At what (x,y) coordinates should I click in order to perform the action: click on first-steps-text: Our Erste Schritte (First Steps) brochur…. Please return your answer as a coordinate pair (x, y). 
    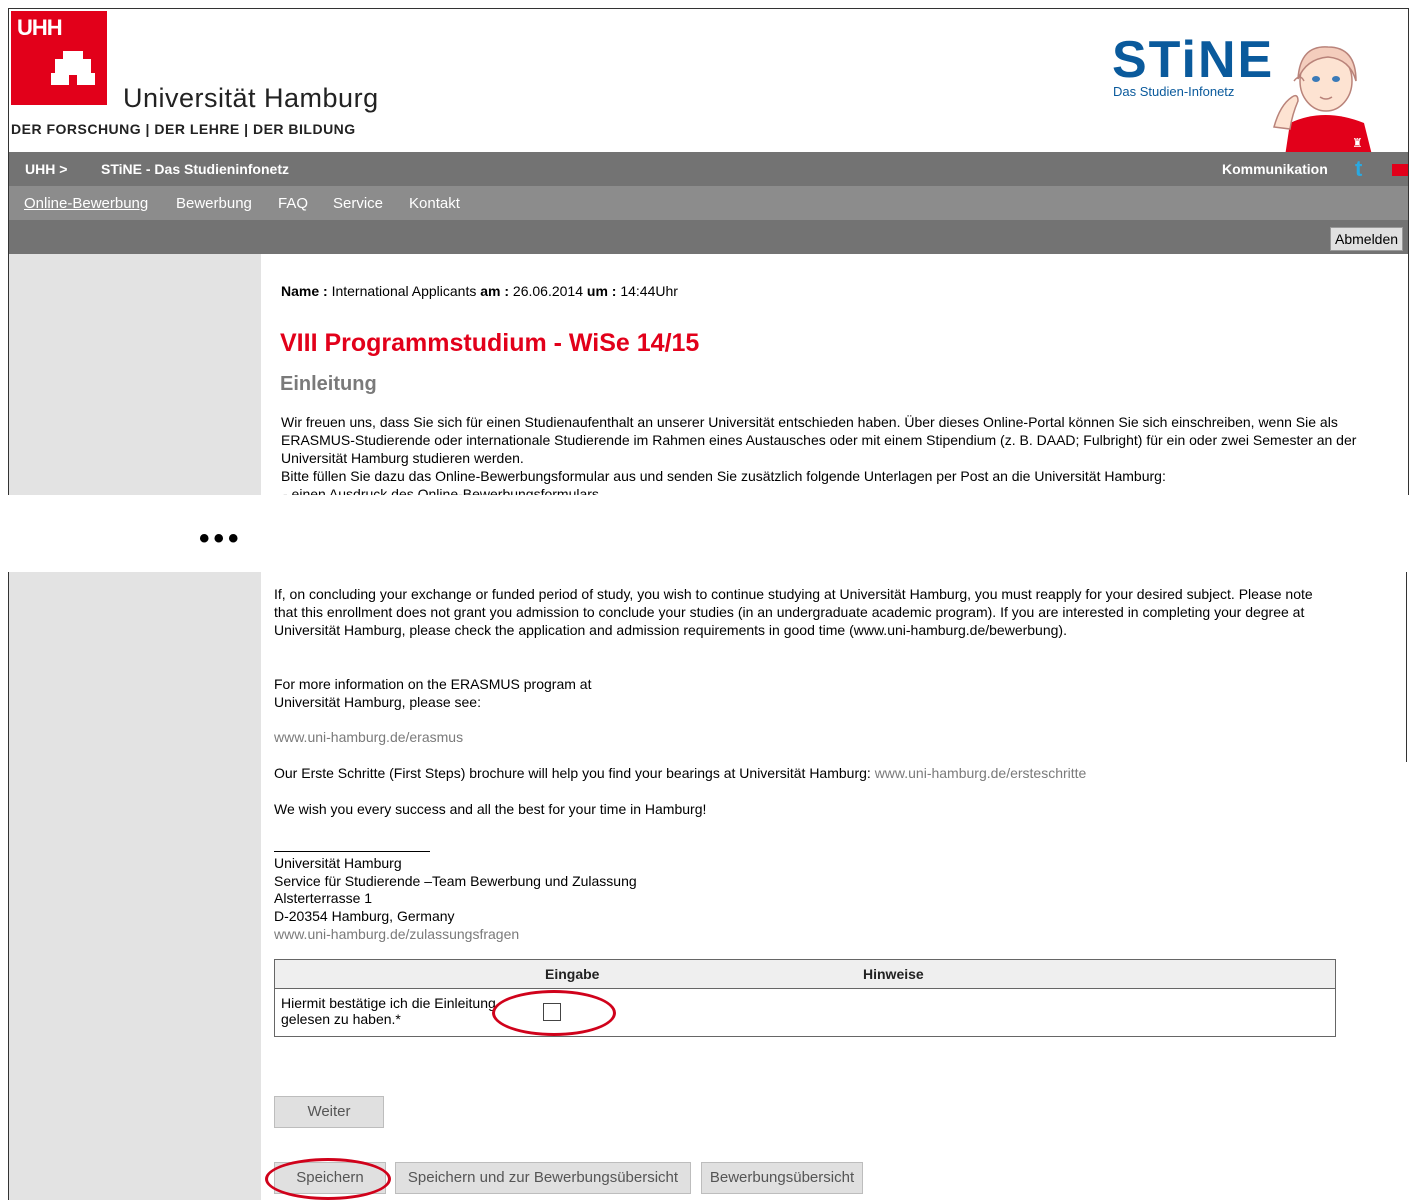
    Looking at the image, I should click on (572, 773).